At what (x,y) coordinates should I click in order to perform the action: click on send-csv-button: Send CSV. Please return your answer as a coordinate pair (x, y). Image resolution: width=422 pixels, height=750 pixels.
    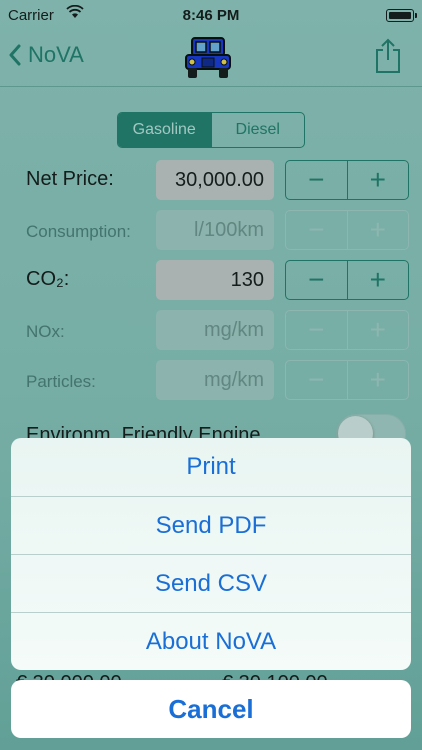
    Looking at the image, I should click on (211, 583).